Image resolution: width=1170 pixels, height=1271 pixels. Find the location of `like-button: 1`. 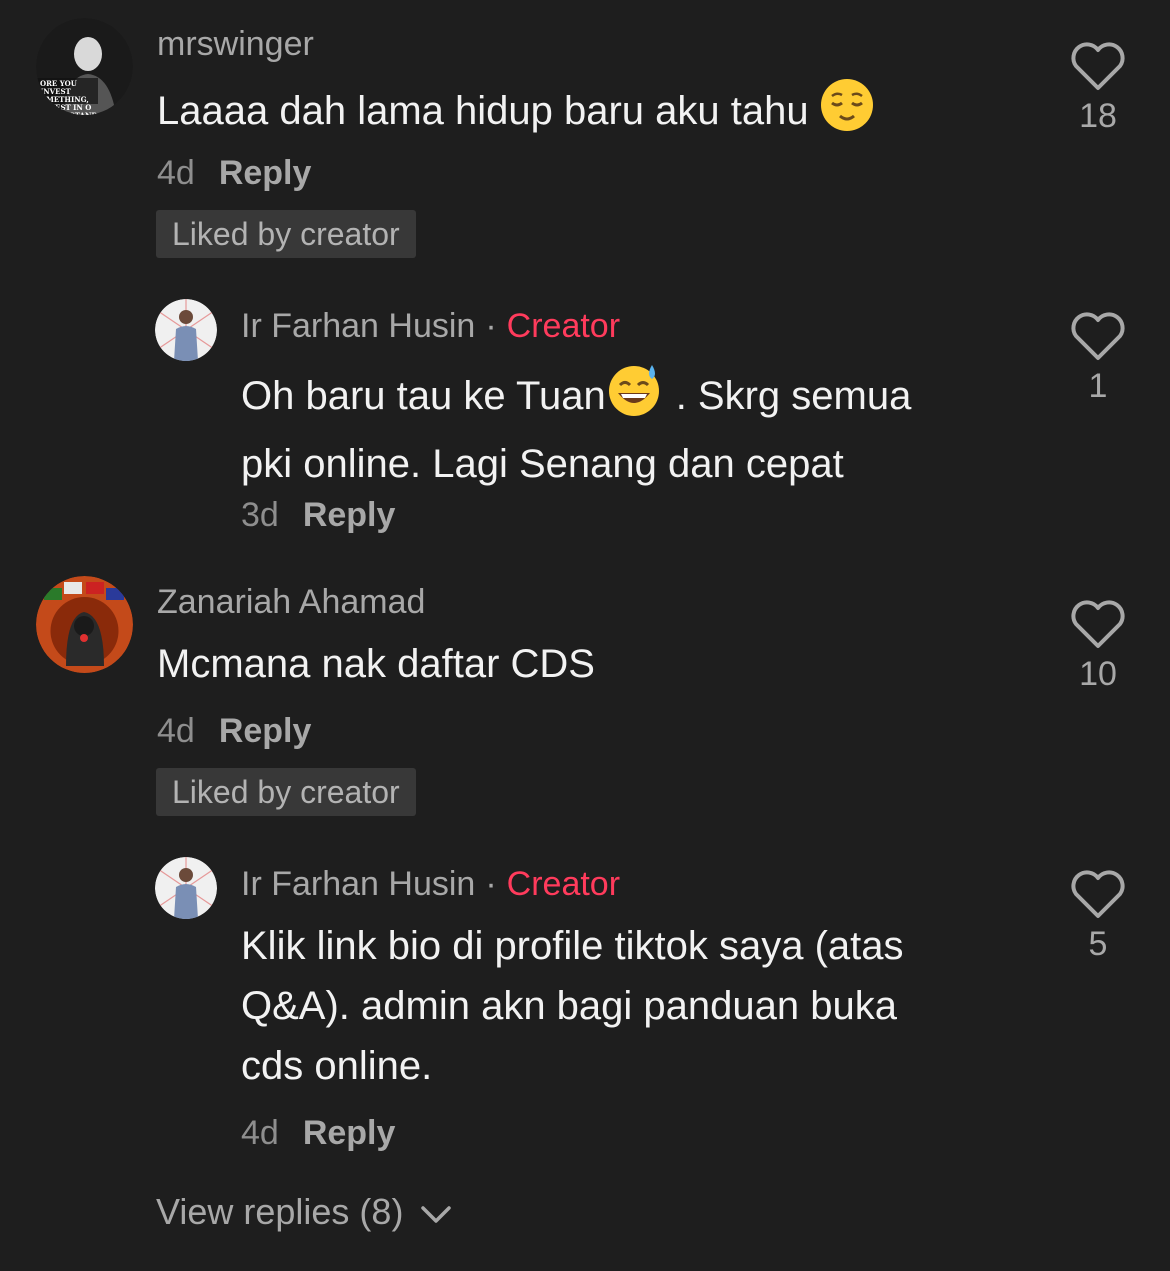

like-button: 1 is located at coordinates (1098, 358).